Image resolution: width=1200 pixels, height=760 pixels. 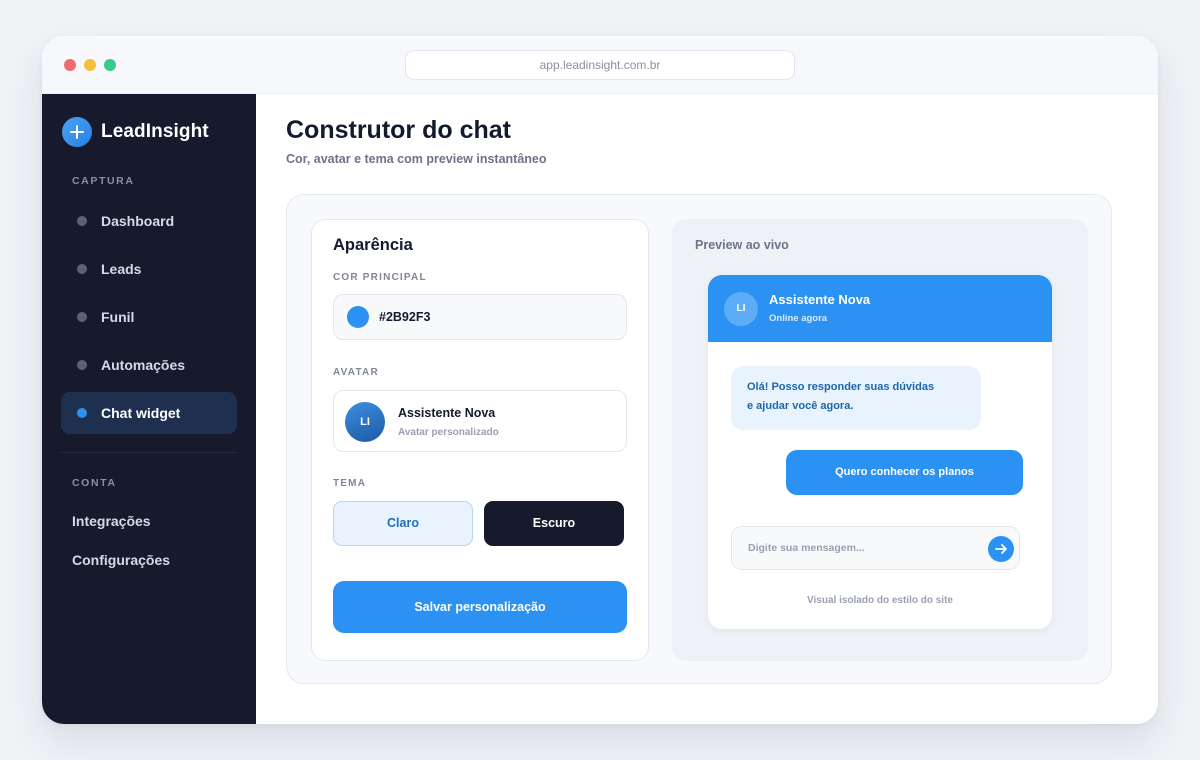 What do you see at coordinates (70, 65) in the screenshot?
I see `close-window-button` at bounding box center [70, 65].